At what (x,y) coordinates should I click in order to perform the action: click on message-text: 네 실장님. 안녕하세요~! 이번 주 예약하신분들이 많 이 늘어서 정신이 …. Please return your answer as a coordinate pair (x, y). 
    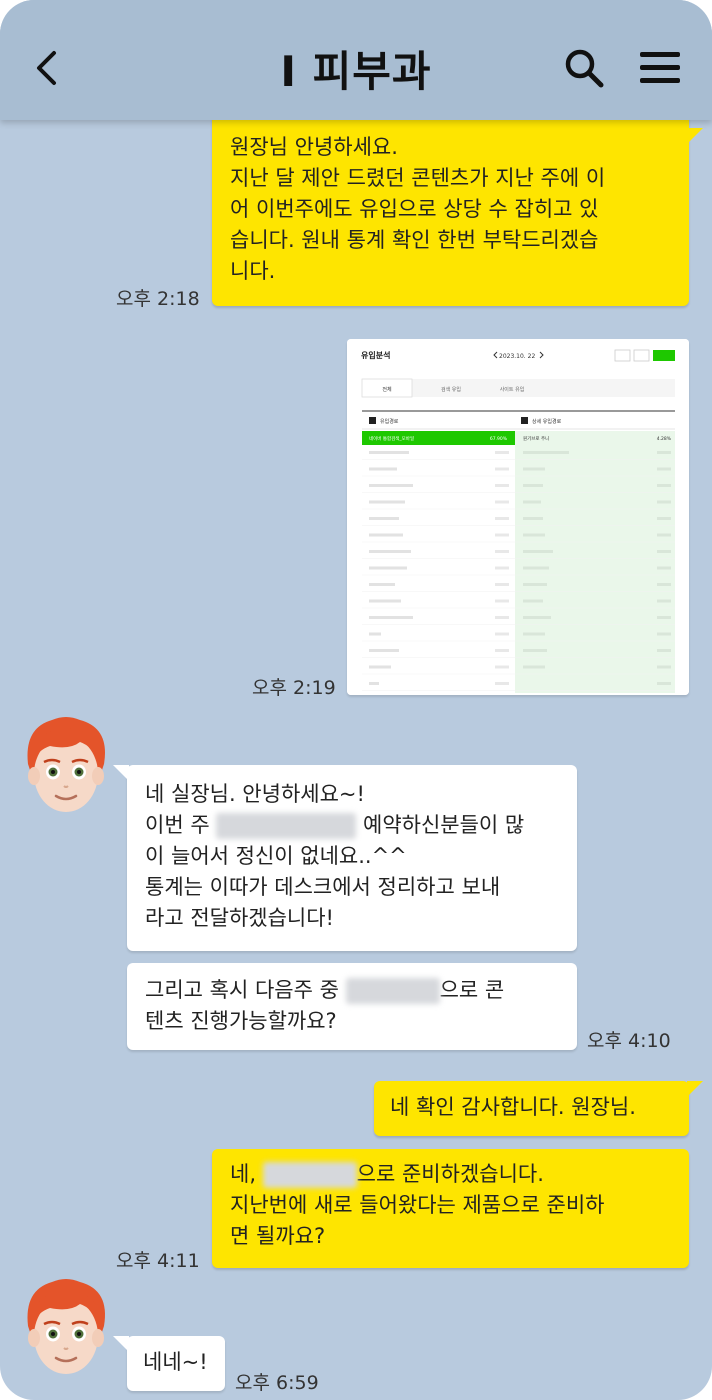
    Looking at the image, I should click on (352, 856).